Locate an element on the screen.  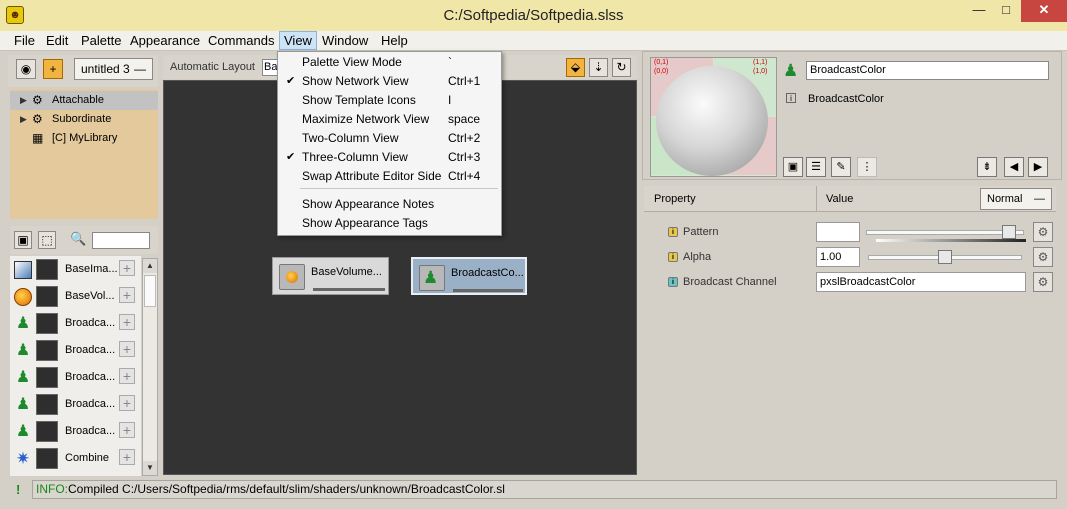
broadcast-channel-field: pxslBroadcastColor is located at coordinates (921, 282).